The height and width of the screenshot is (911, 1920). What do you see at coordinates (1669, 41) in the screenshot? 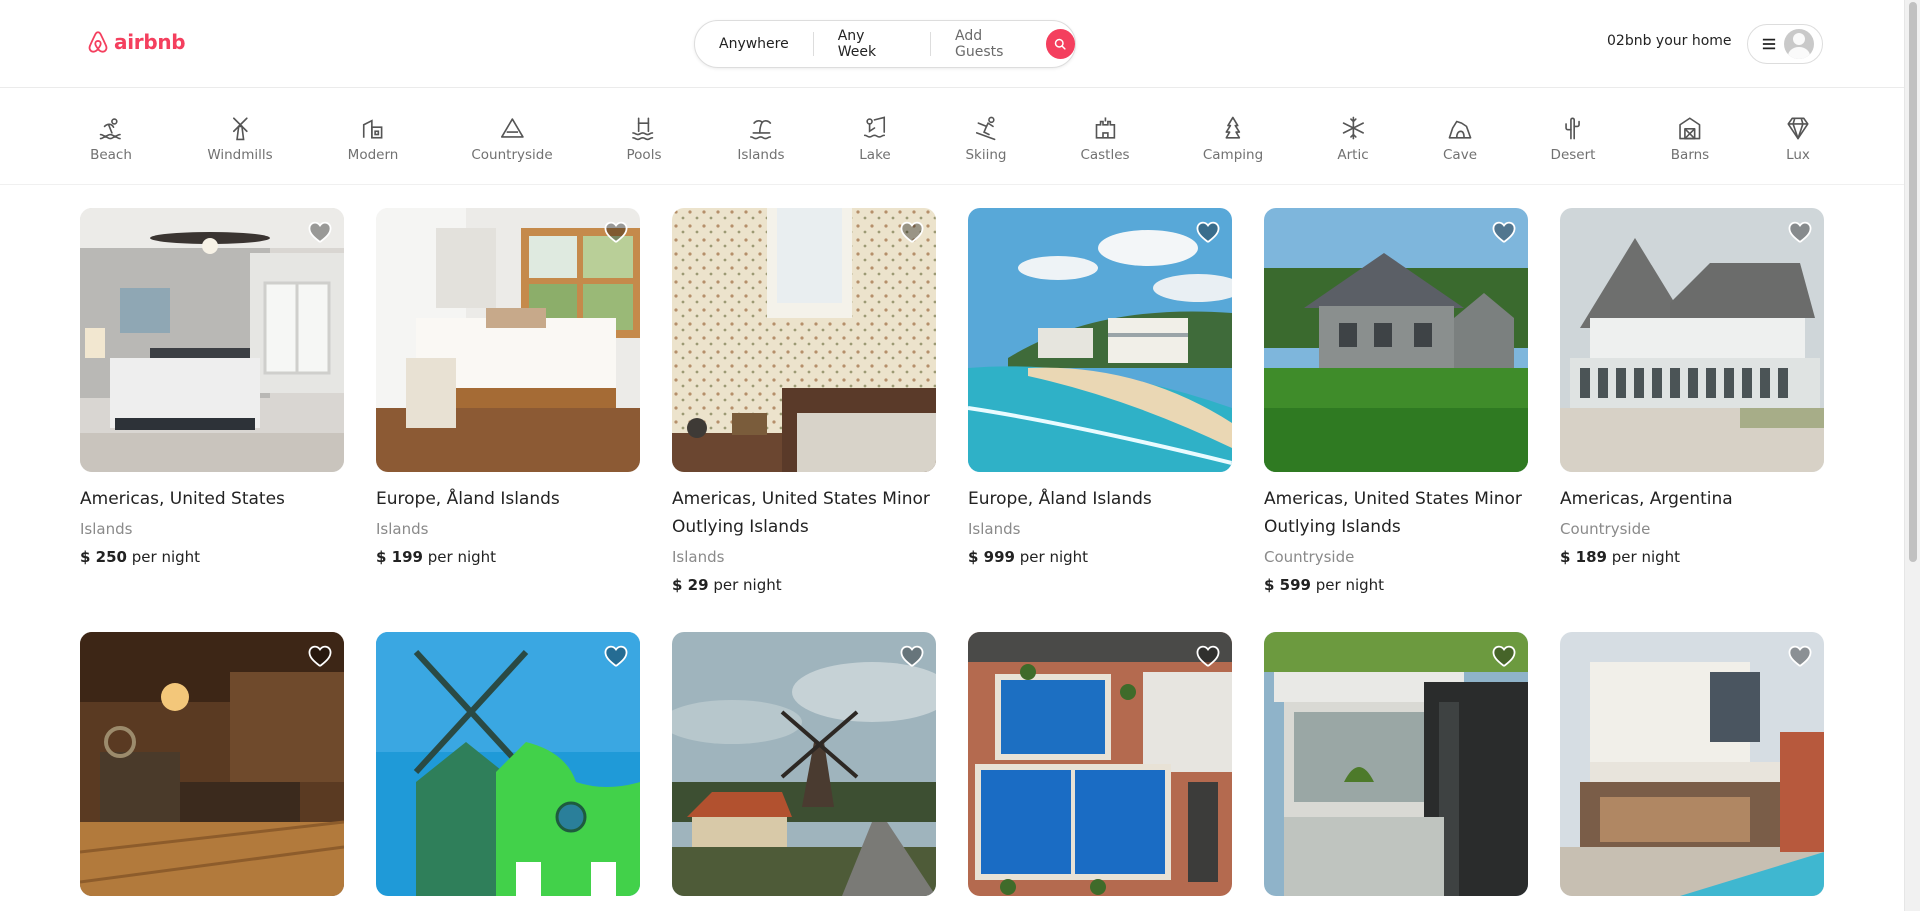
I see `host-your-home-link: 02bnb your home` at bounding box center [1669, 41].